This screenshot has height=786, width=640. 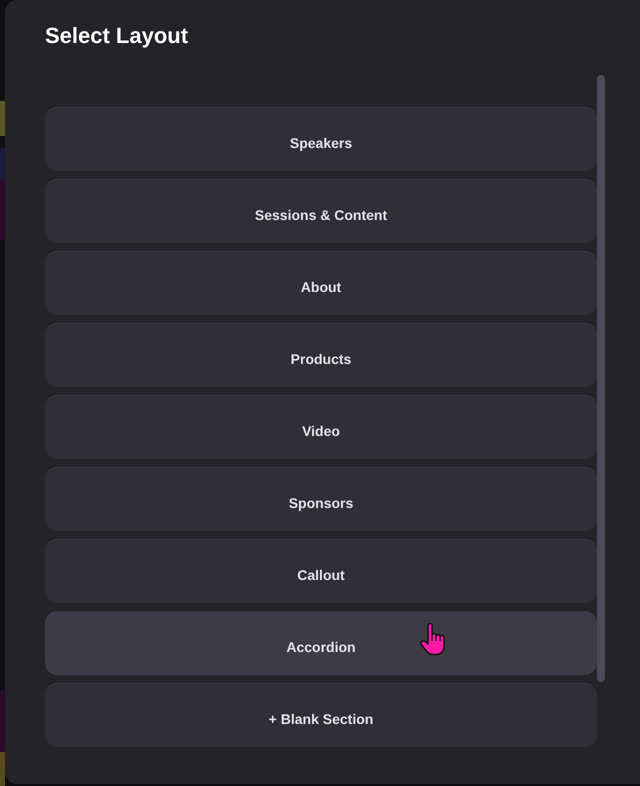 What do you see at coordinates (321, 715) in the screenshot?
I see `layout-option-button: + Blank Section` at bounding box center [321, 715].